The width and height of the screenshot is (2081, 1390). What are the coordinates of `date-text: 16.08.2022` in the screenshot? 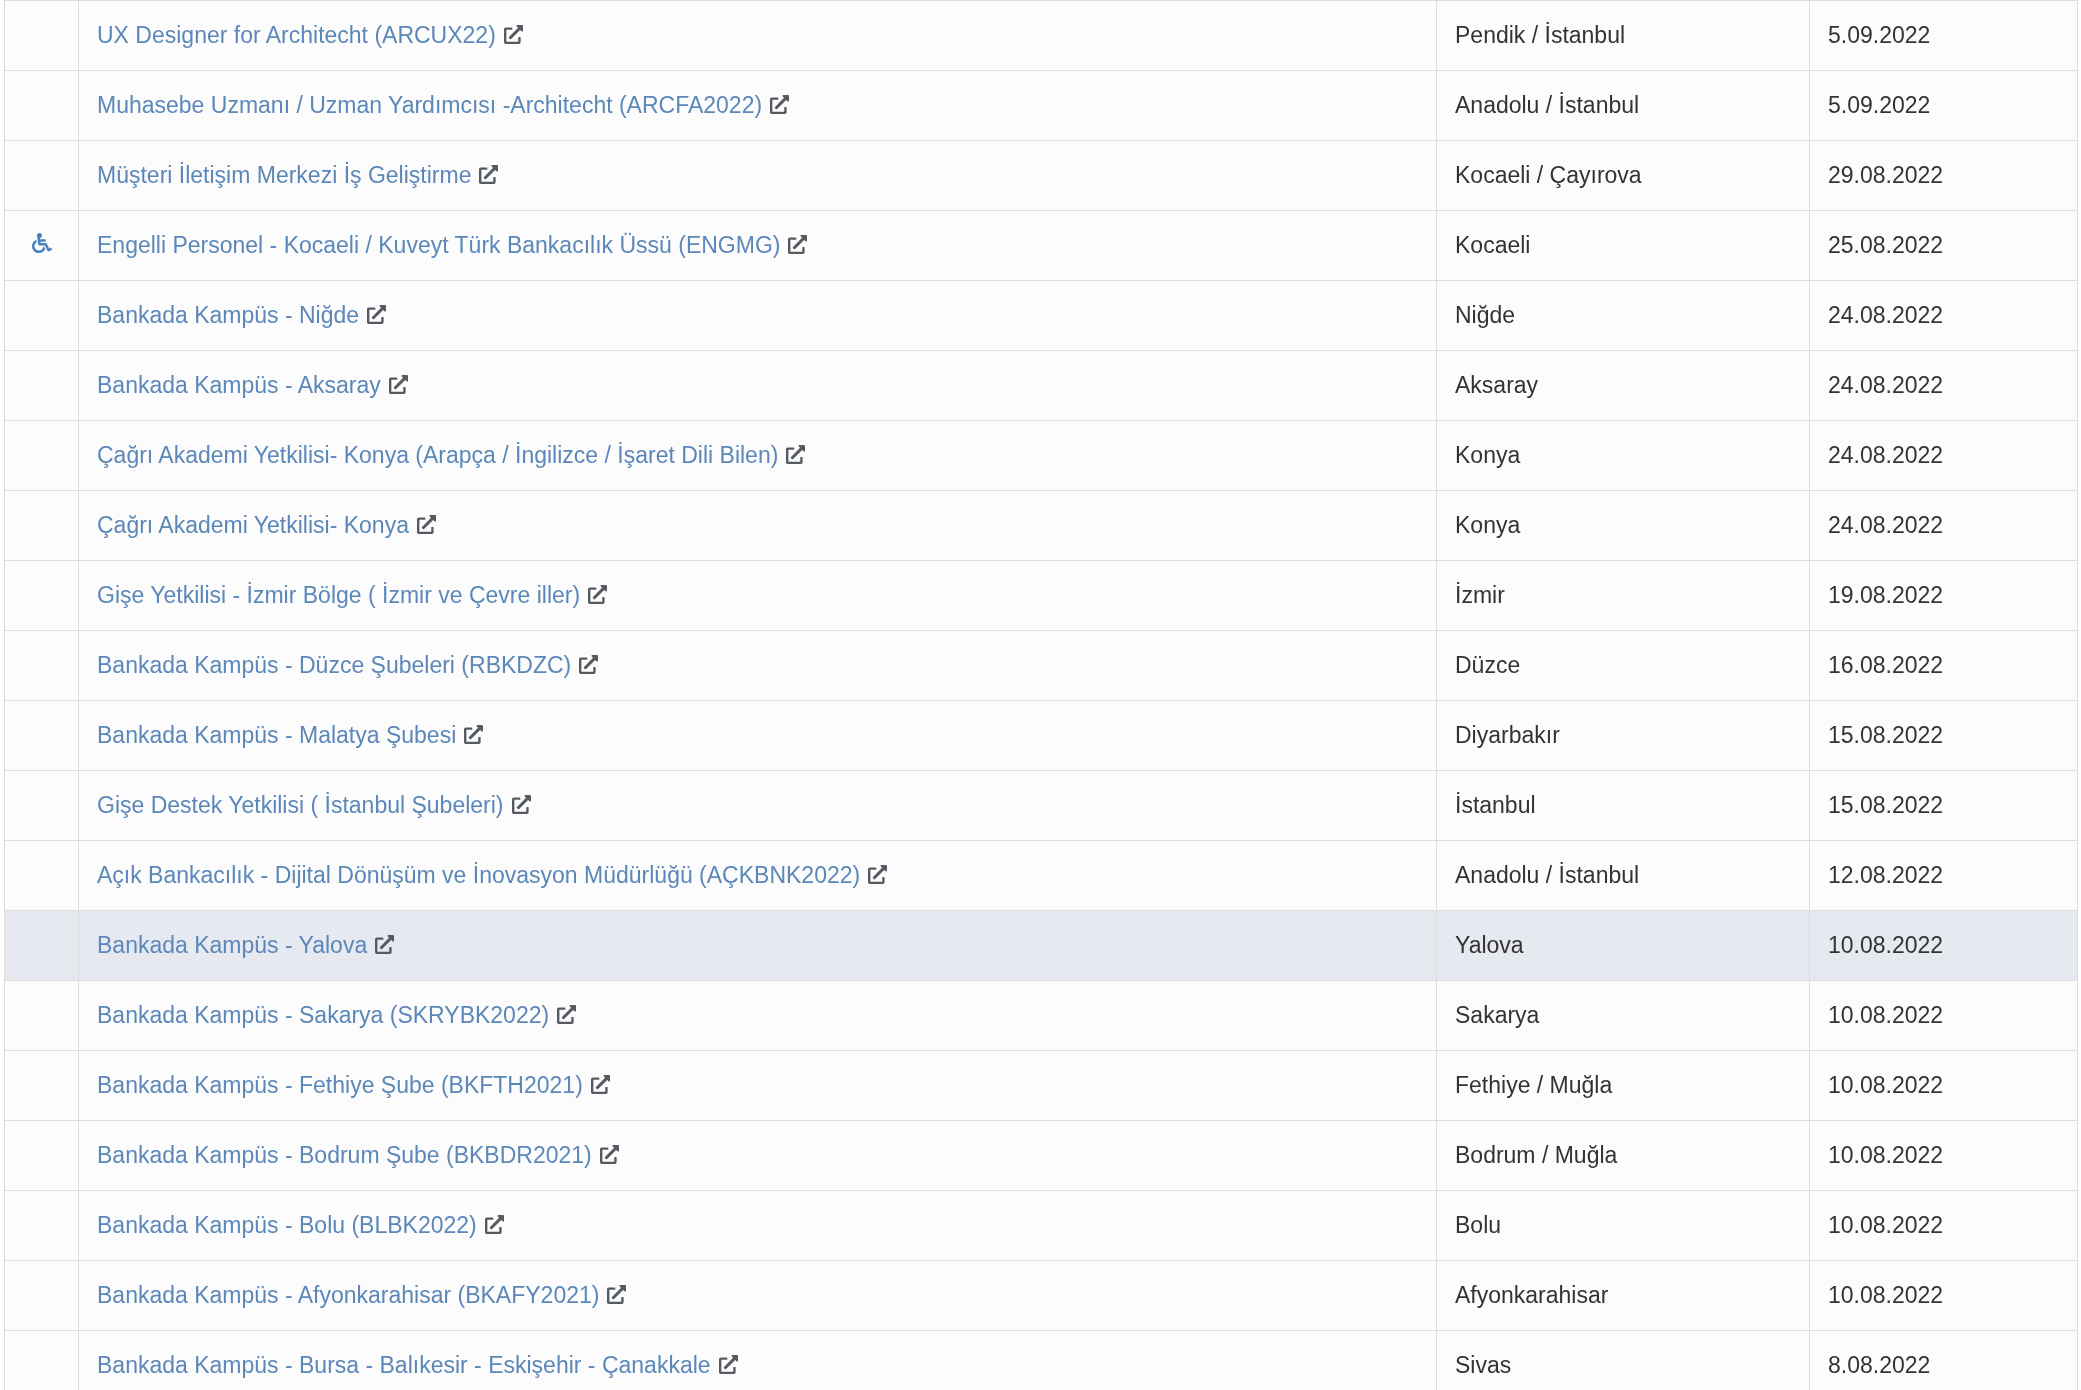 It's located at (1886, 665).